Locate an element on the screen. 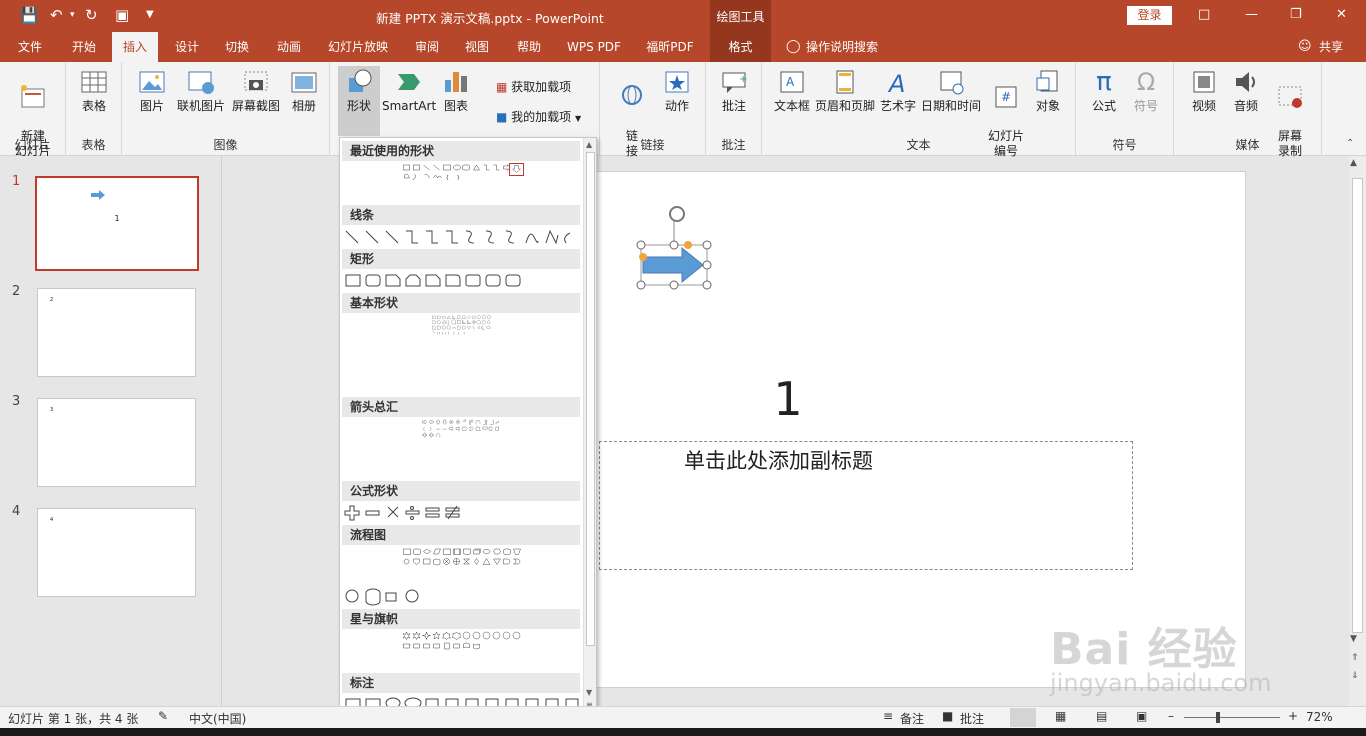 This screenshot has height=736, width=1366. group-images-label: 图像 is located at coordinates (225, 145).